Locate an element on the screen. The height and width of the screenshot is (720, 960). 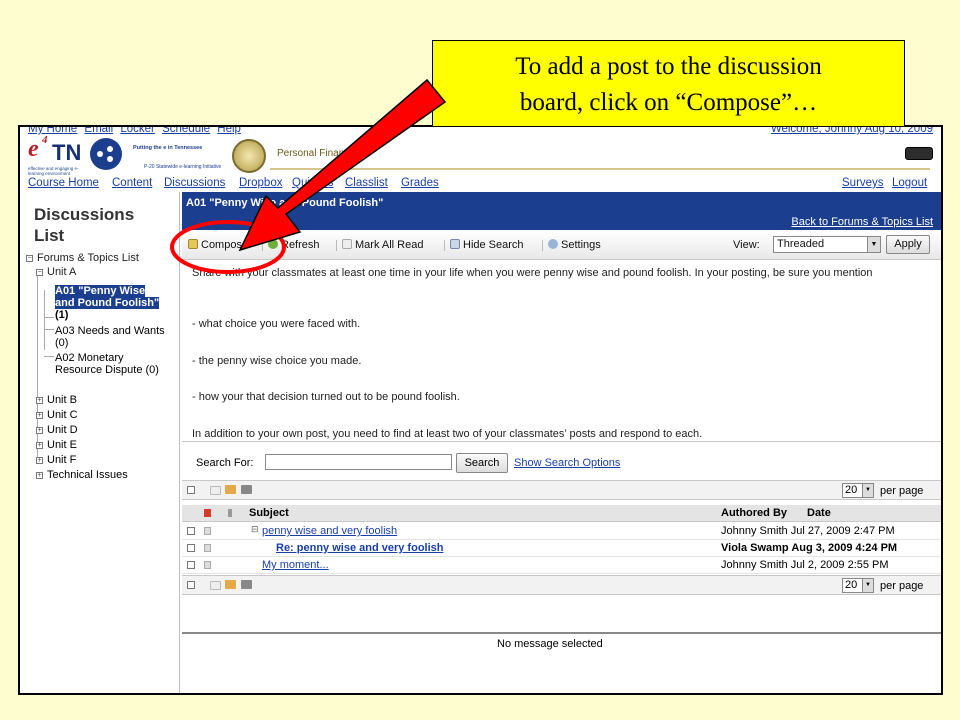
schedule-link: Schedule is located at coordinates (186, 131).